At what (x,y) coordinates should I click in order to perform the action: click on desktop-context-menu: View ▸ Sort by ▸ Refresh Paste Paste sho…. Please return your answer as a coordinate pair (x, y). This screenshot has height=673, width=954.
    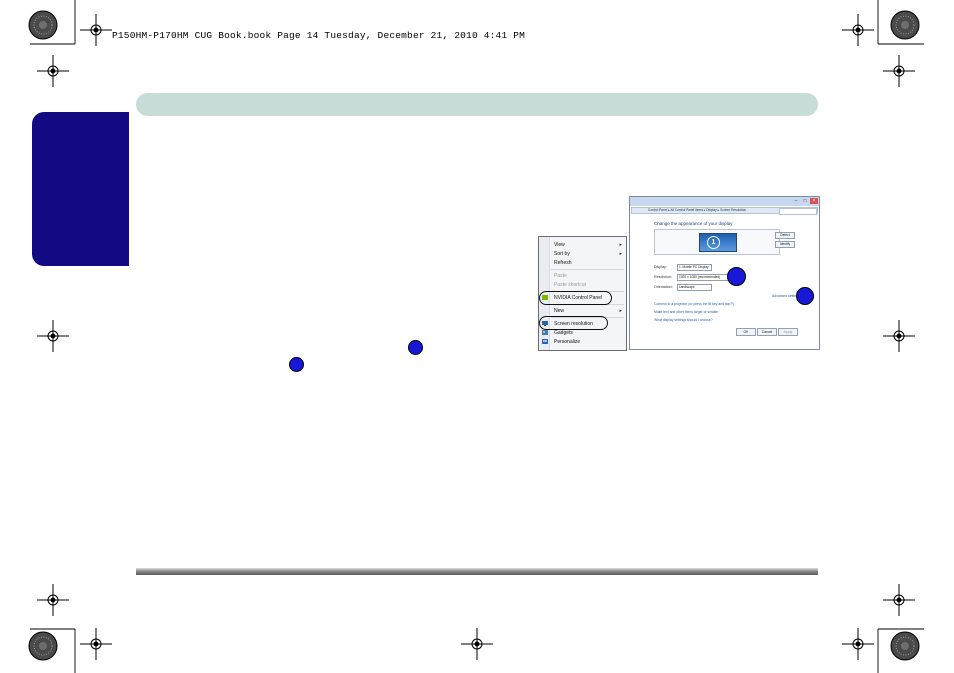
    Looking at the image, I should click on (582, 293).